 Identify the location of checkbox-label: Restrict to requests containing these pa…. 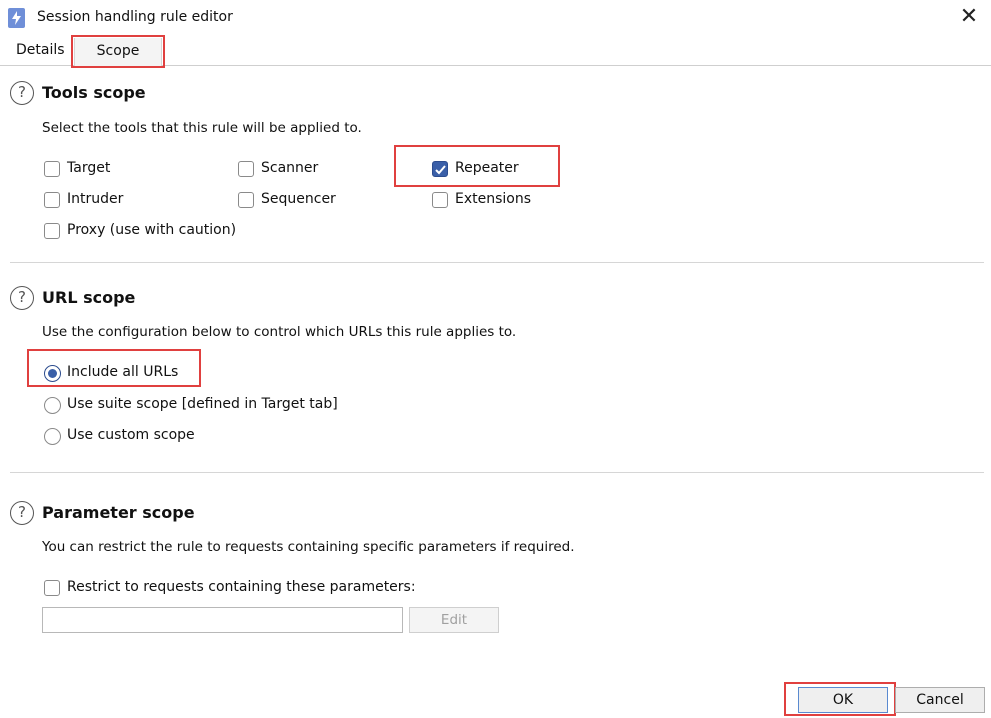
(241, 587).